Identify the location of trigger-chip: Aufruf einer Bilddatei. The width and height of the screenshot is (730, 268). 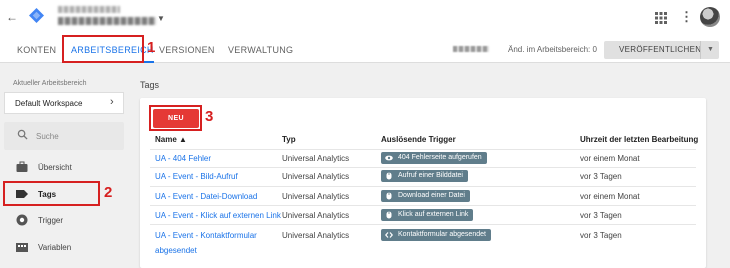
(424, 176).